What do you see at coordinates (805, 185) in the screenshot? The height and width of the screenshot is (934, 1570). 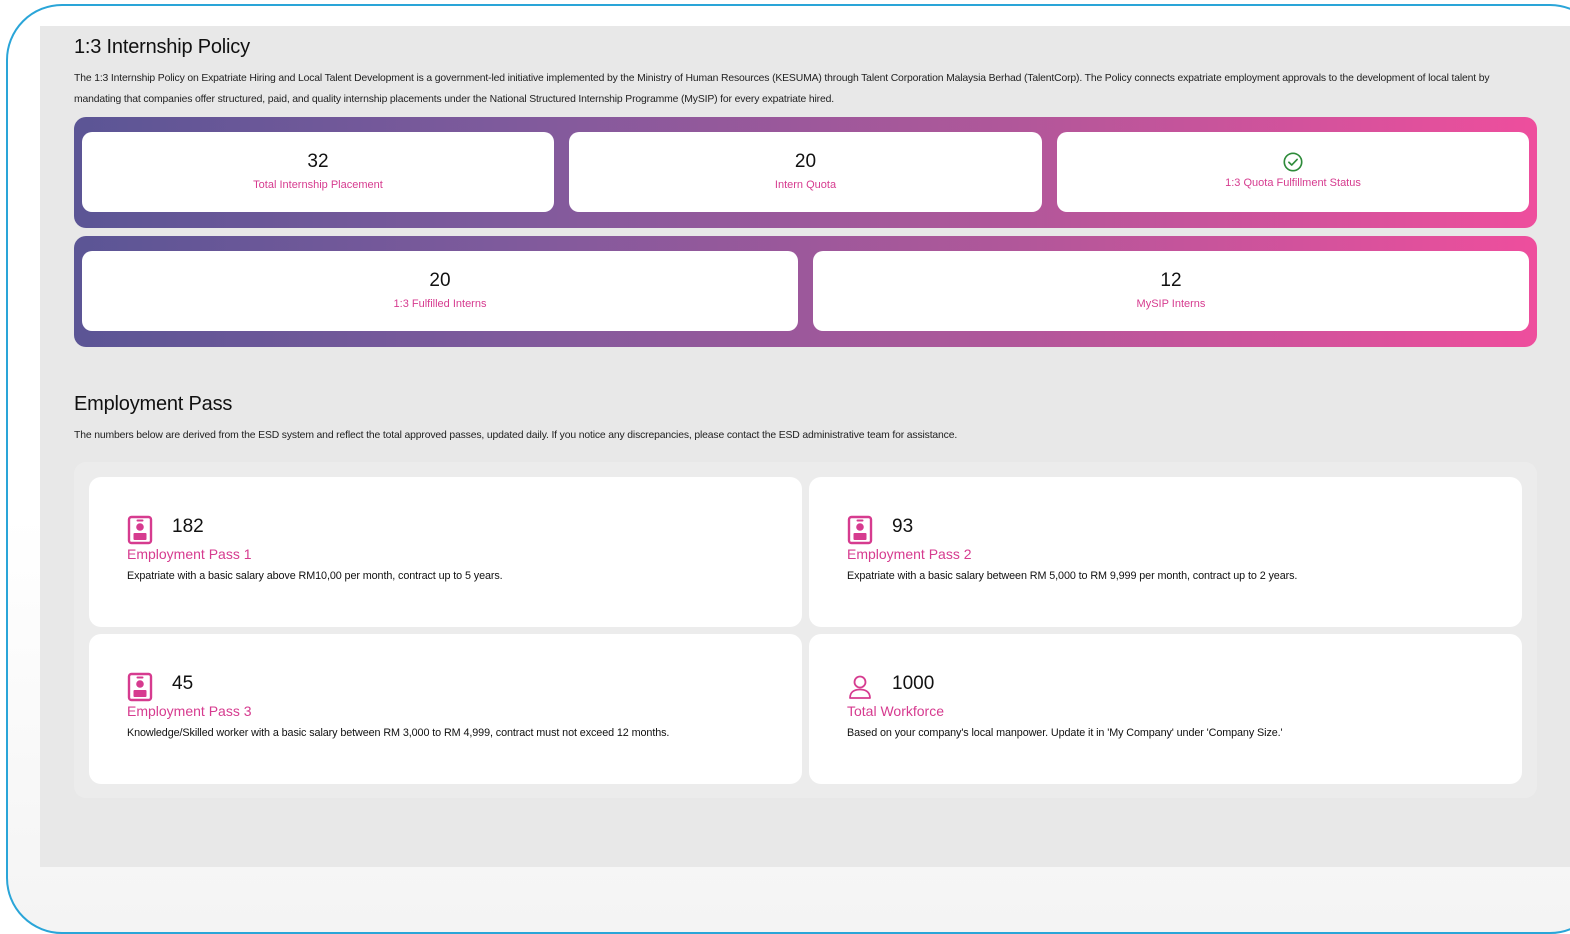 I see `stat-label: Intern Quota` at bounding box center [805, 185].